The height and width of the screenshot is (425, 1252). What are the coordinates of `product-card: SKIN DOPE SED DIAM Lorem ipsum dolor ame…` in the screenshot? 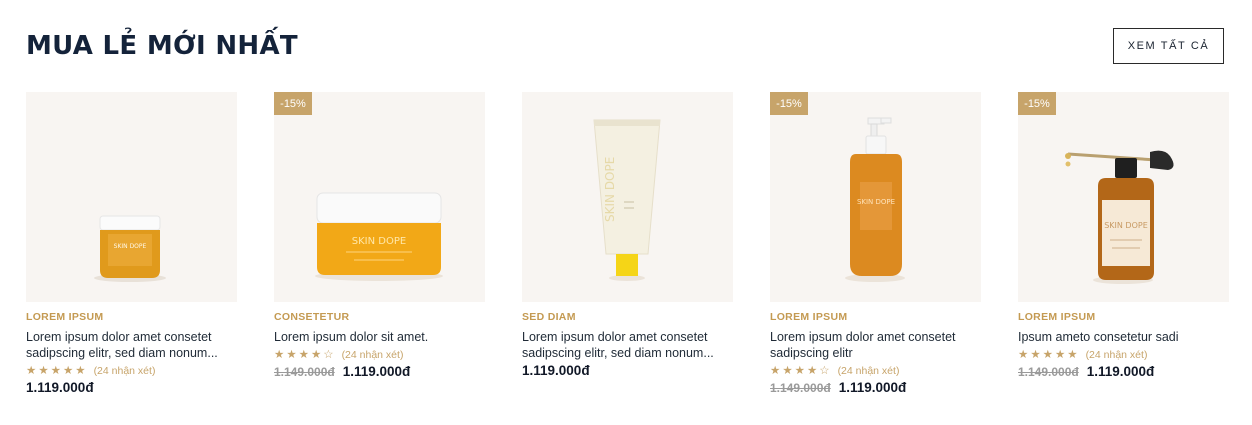 It's located at (627, 243).